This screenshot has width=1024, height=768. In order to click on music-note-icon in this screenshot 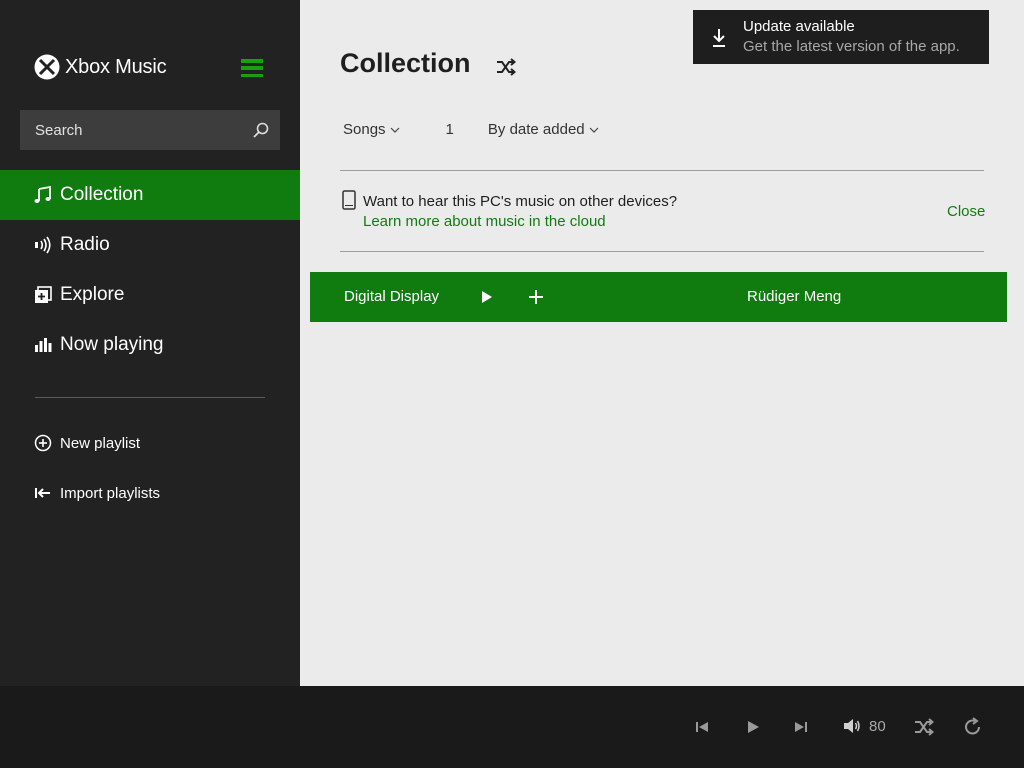, I will do `click(42, 194)`.